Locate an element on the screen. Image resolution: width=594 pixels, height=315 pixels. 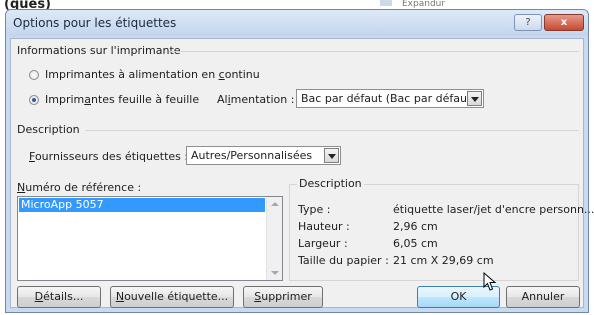
paper-size-key: Taille du papier : is located at coordinates (343, 260).